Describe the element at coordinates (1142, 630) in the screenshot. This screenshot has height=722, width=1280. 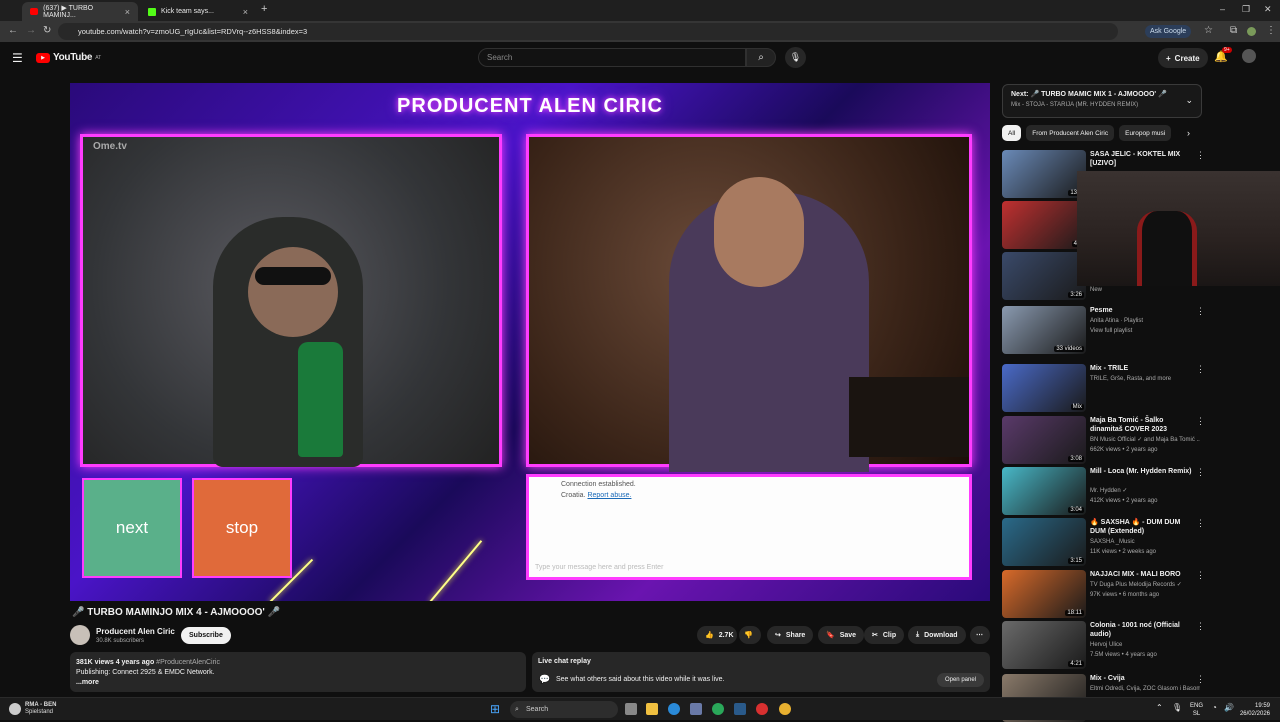
I see `recommendation-title: Colonia - 1001 noć (Official audio)` at that location.